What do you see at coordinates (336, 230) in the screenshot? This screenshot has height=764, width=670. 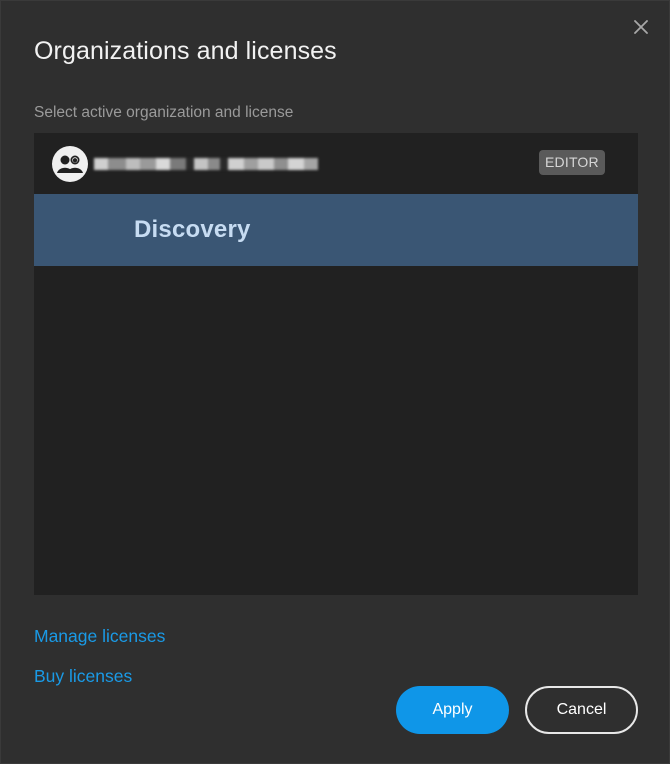 I see `license-row-discovery: Discovery` at bounding box center [336, 230].